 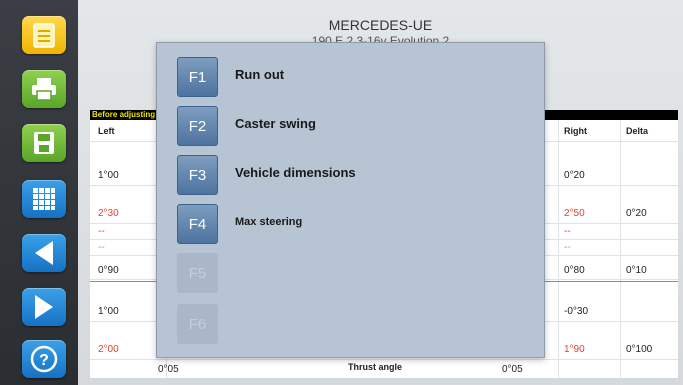 I want to click on row1-right: 0°20, so click(x=574, y=175).